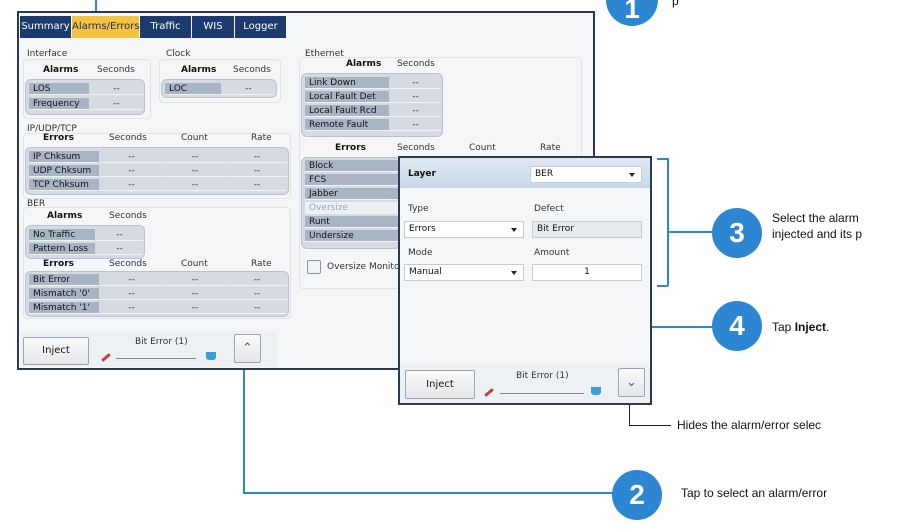  Describe the element at coordinates (637, 495) in the screenshot. I see `callout-2-circle: 2` at that location.